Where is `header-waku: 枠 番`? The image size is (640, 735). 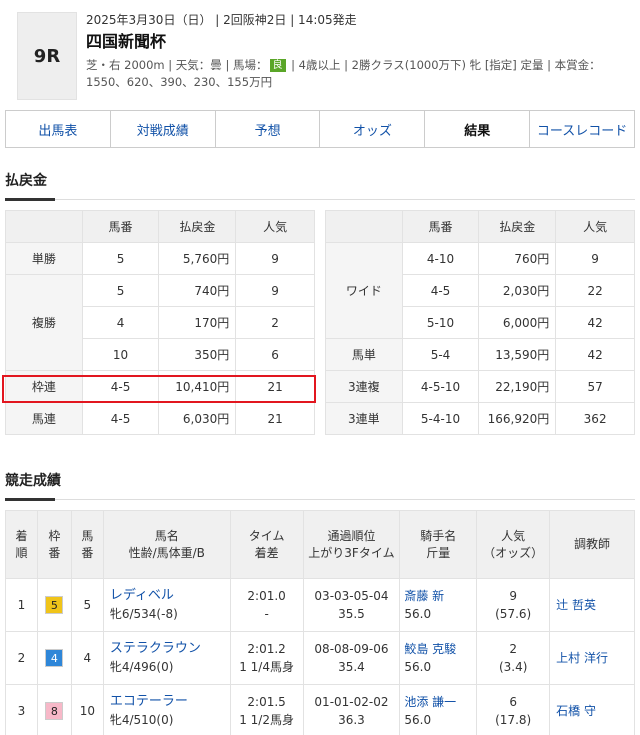
header-waku: 枠 番 is located at coordinates (54, 544).